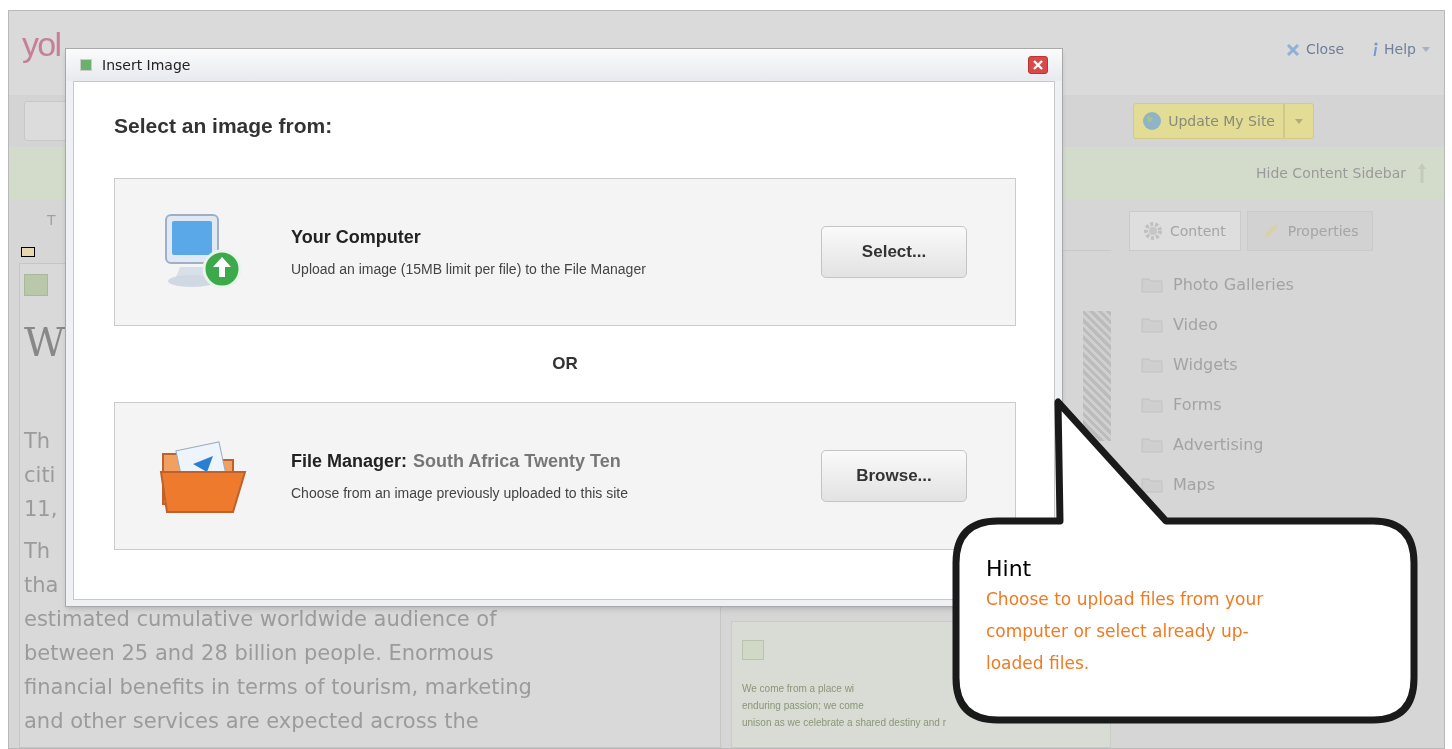 Image resolution: width=1452 pixels, height=749 pixels. Describe the element at coordinates (1208, 121) in the screenshot. I see `update-site-button: Update My Site` at that location.